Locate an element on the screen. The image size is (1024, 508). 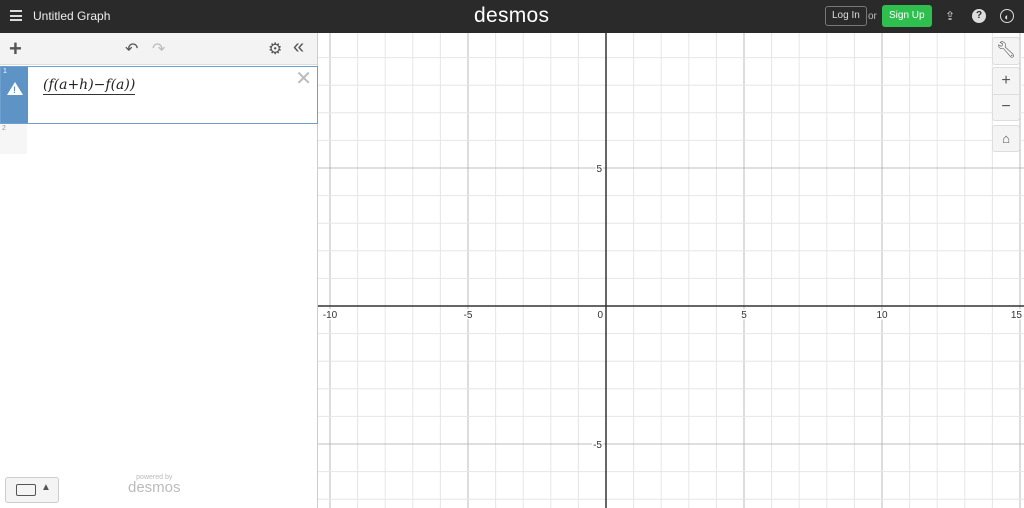
expression-index: 2 is located at coordinates (4, 128).